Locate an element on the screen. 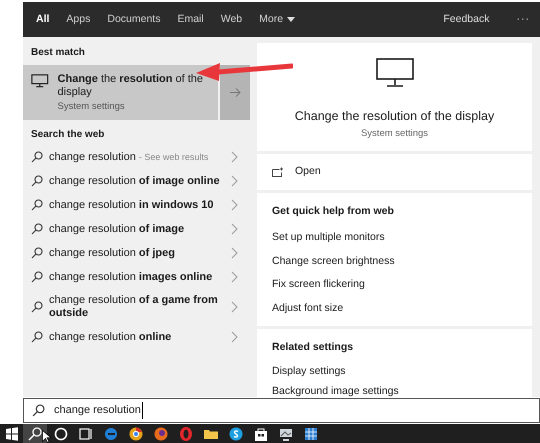 This screenshot has width=540, height=443. filter-tab: Documents is located at coordinates (133, 19).